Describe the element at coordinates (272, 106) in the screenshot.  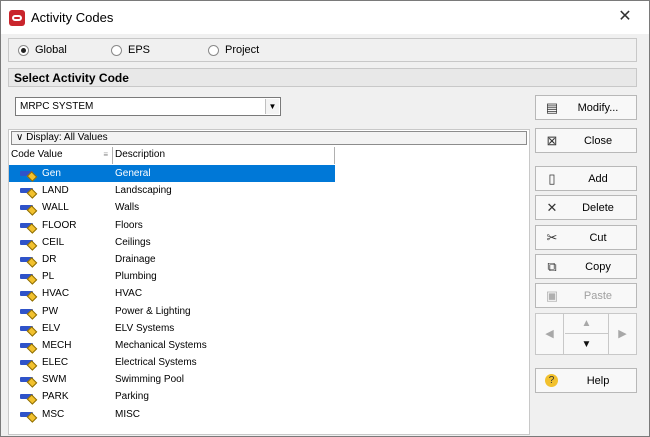
I see `dropdown-arrow-icon: ▼` at that location.